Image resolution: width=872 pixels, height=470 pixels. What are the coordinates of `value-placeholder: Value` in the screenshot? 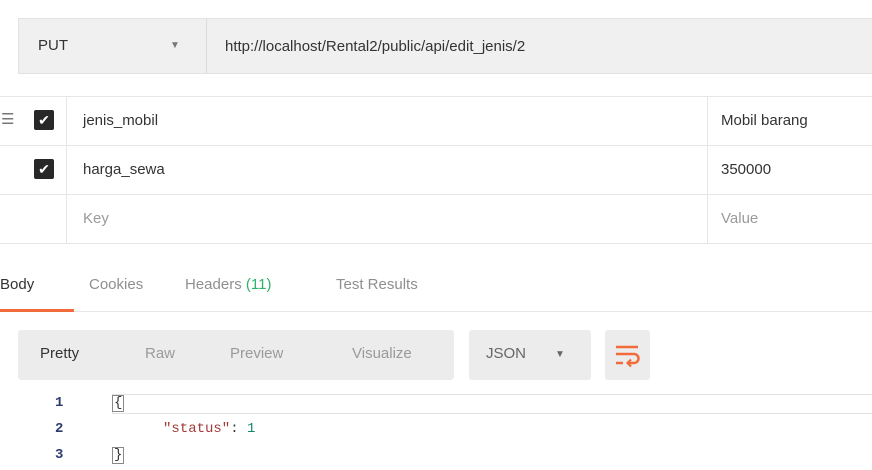 It's located at (740, 218).